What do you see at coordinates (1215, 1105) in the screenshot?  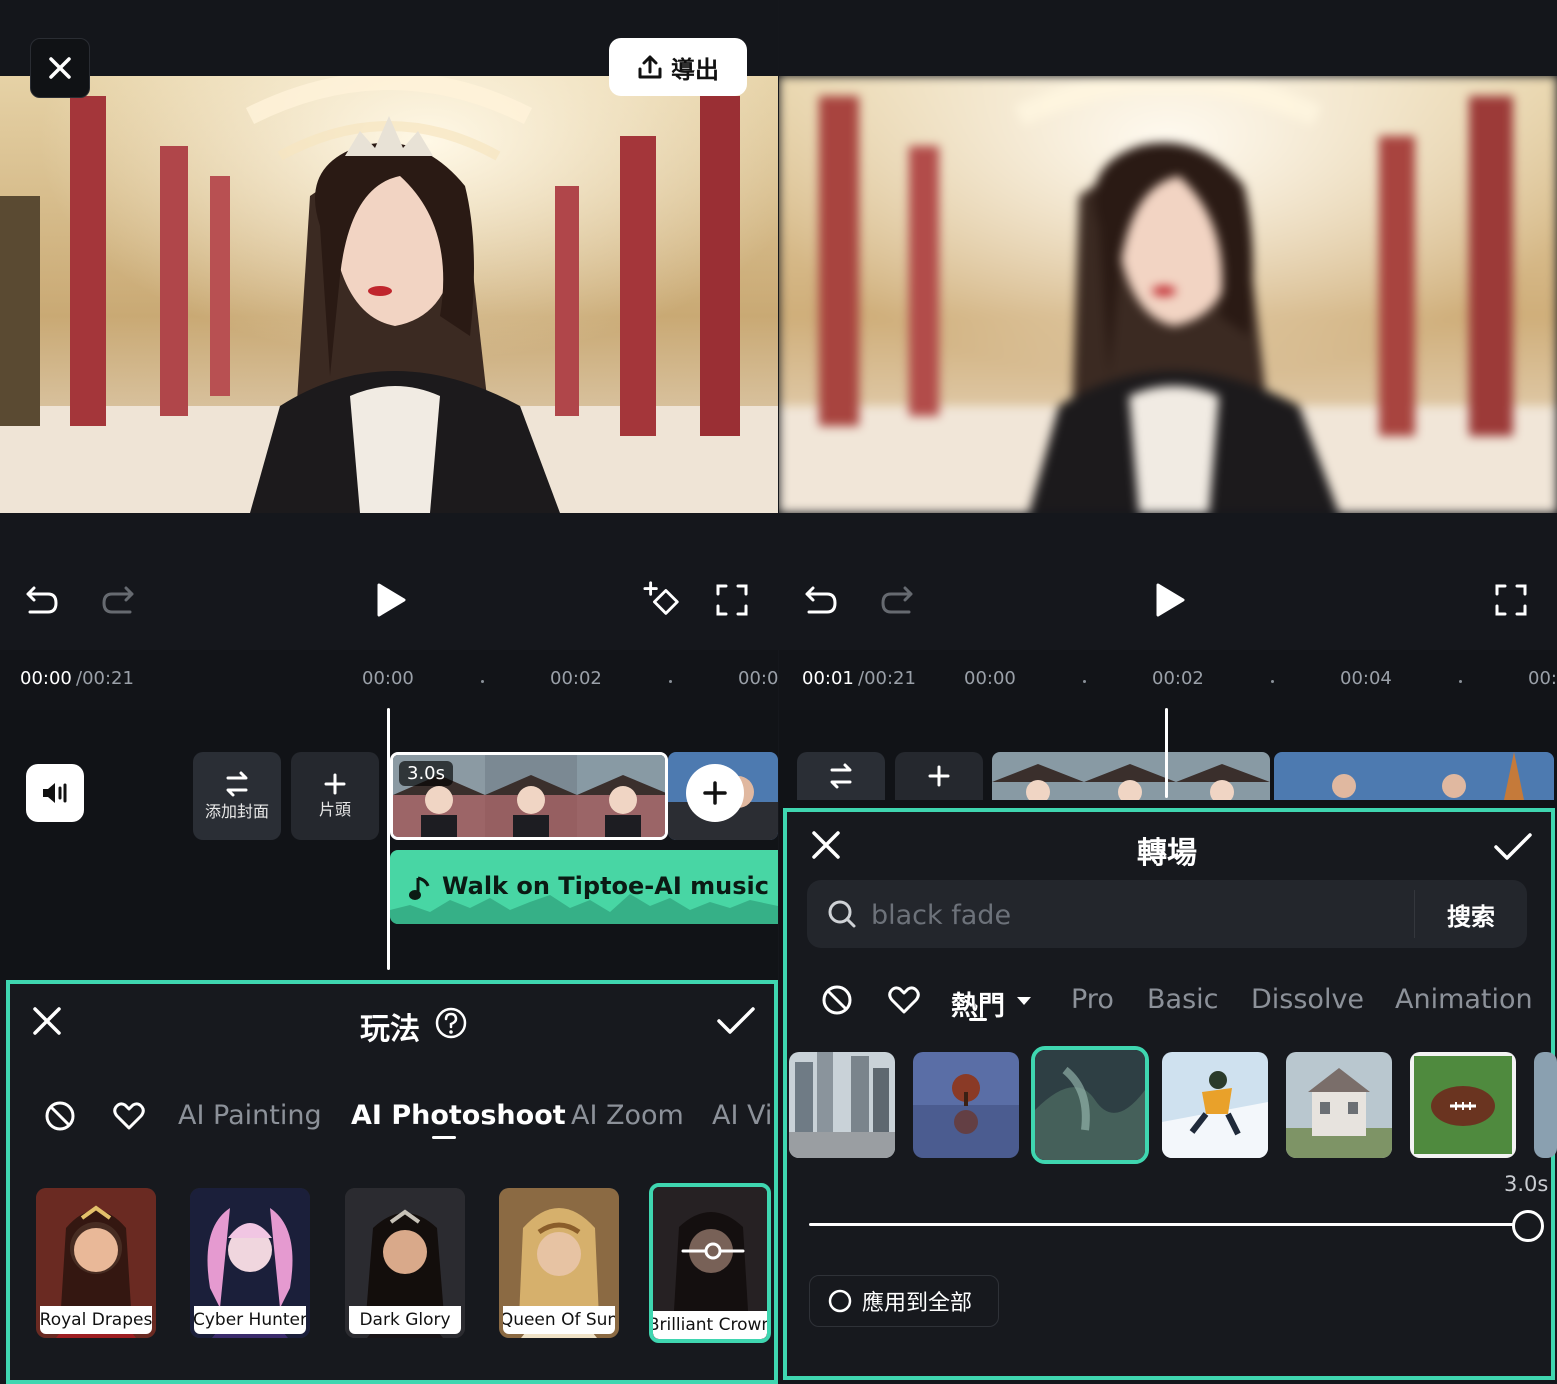 I see `transition-skier` at bounding box center [1215, 1105].